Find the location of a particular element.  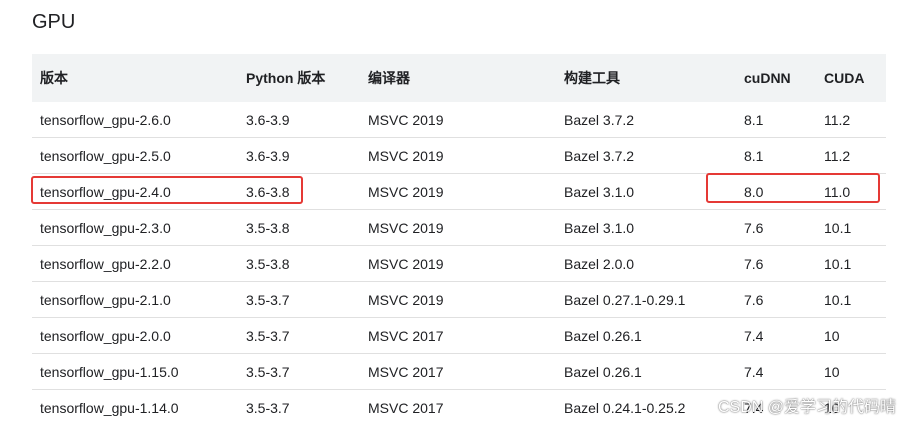

cell-version: tensorflow_gpu-2.3.0 is located at coordinates (135, 227).